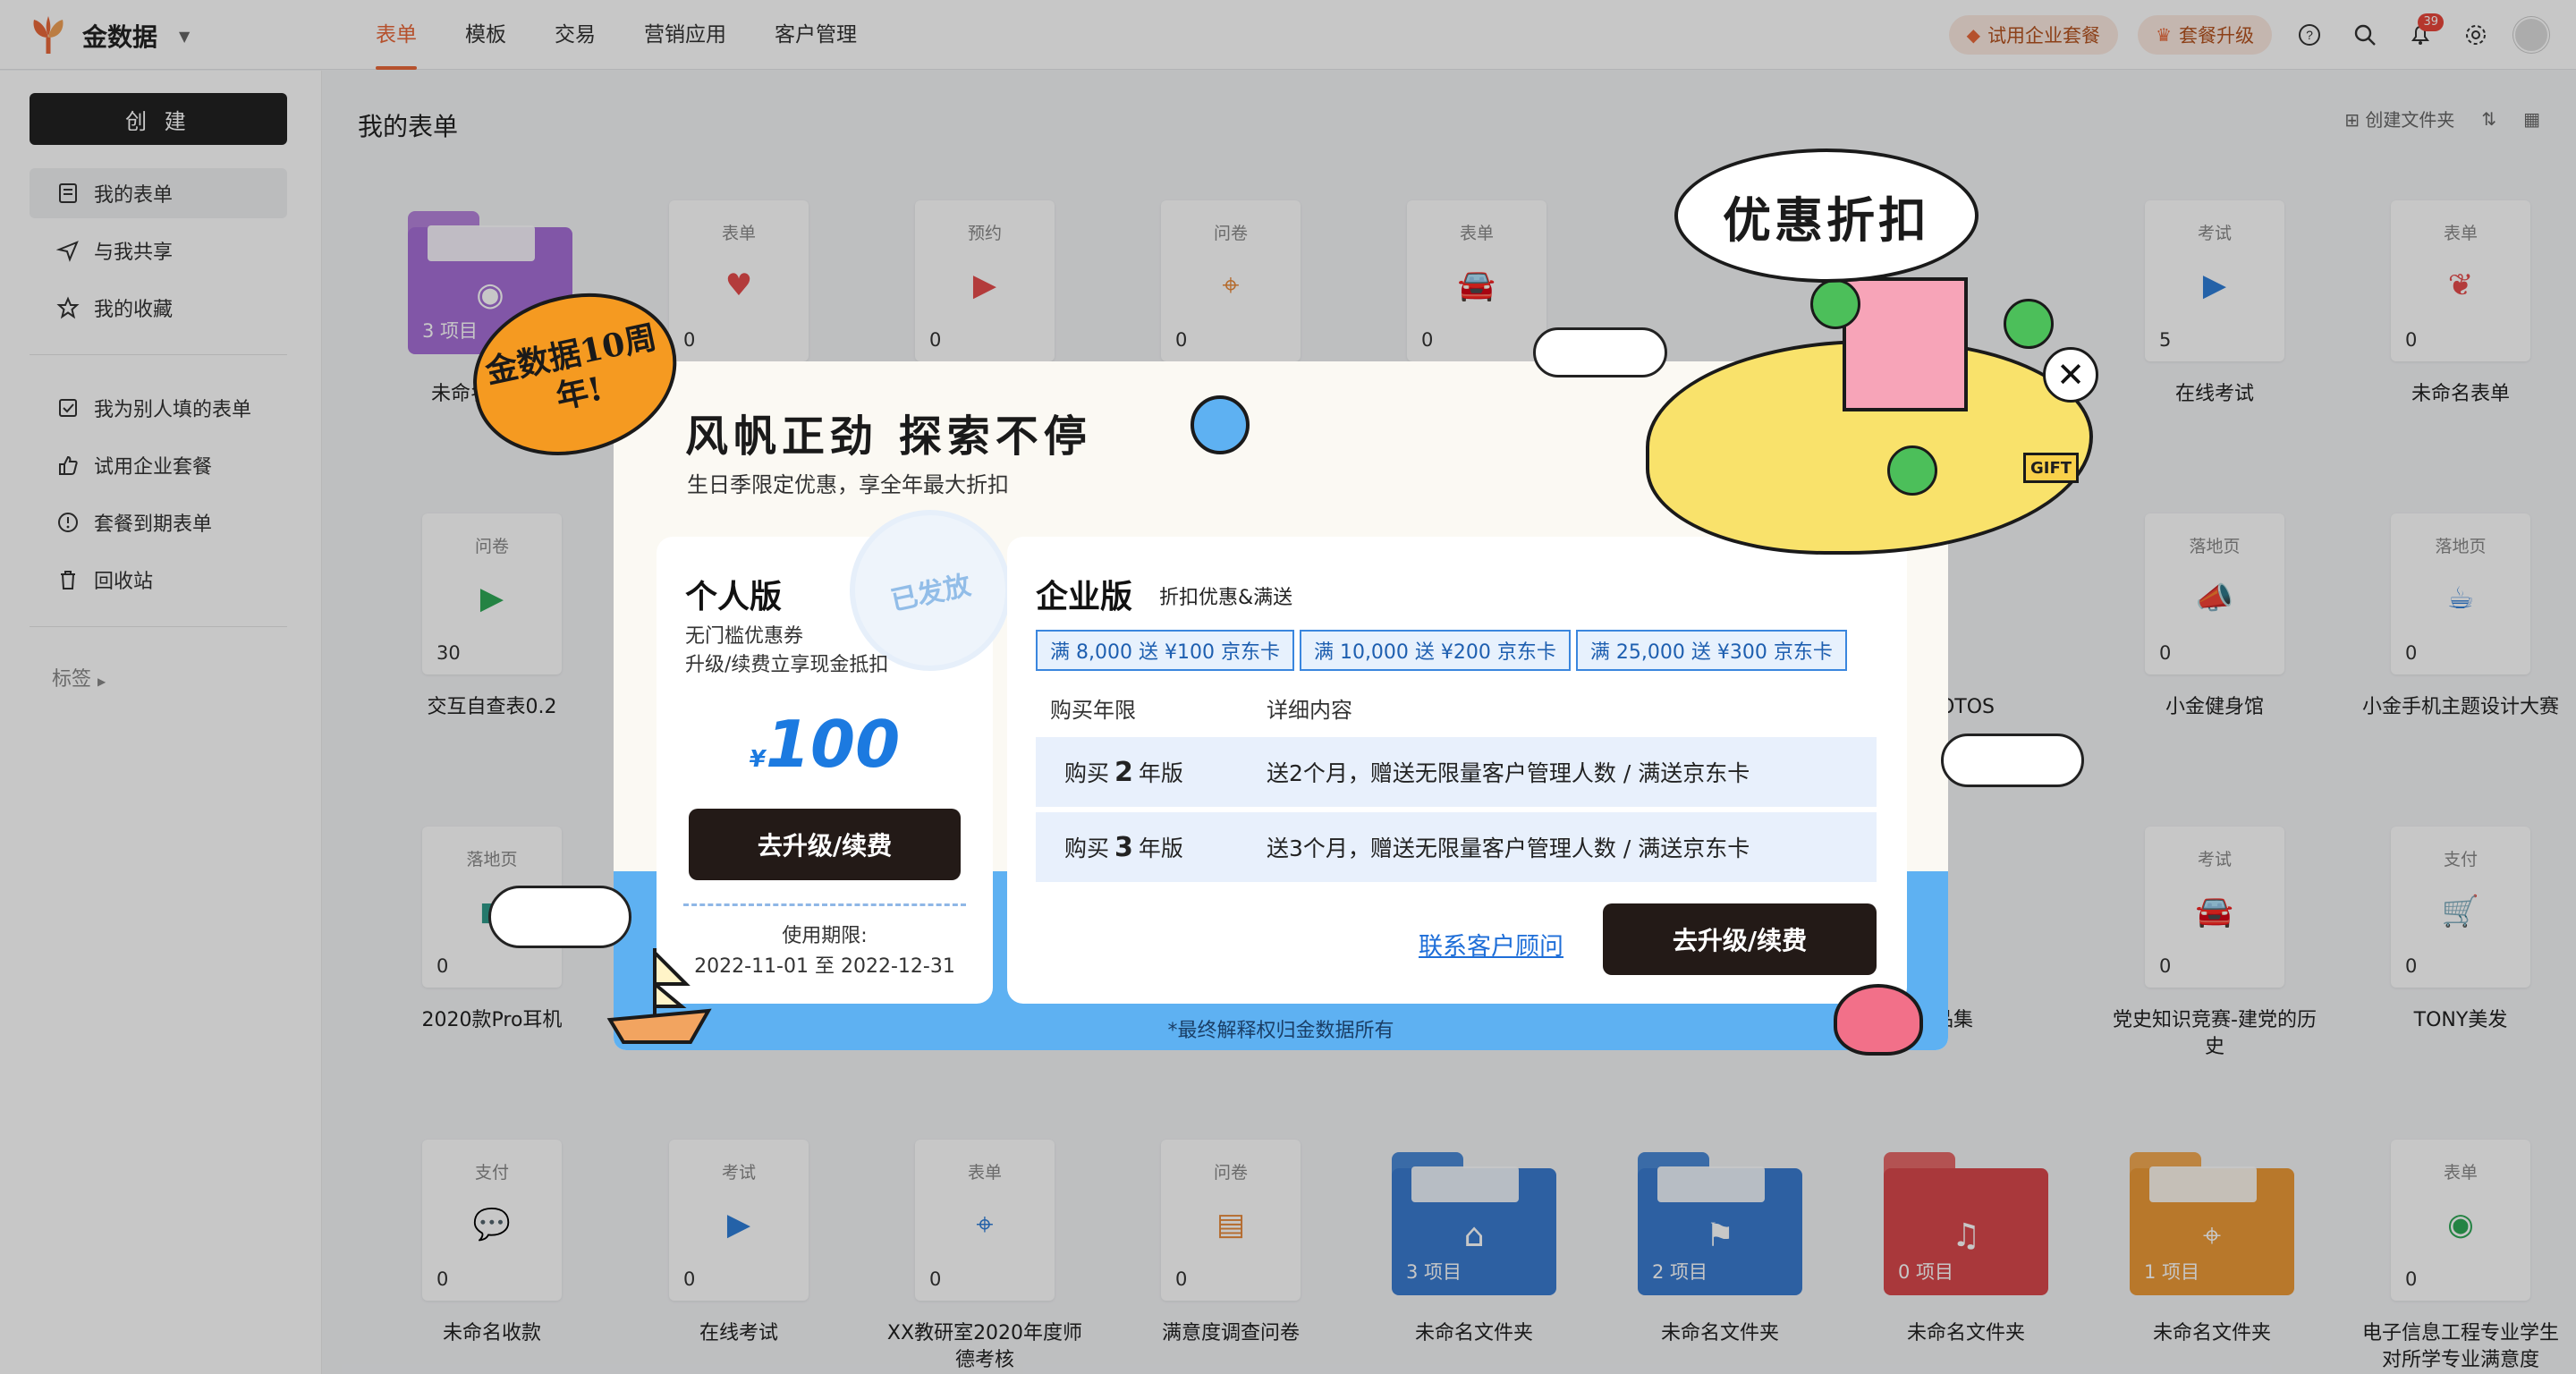  What do you see at coordinates (787, 665) in the screenshot?
I see `personal-line2: 升级/续费立享现金抵扣` at bounding box center [787, 665].